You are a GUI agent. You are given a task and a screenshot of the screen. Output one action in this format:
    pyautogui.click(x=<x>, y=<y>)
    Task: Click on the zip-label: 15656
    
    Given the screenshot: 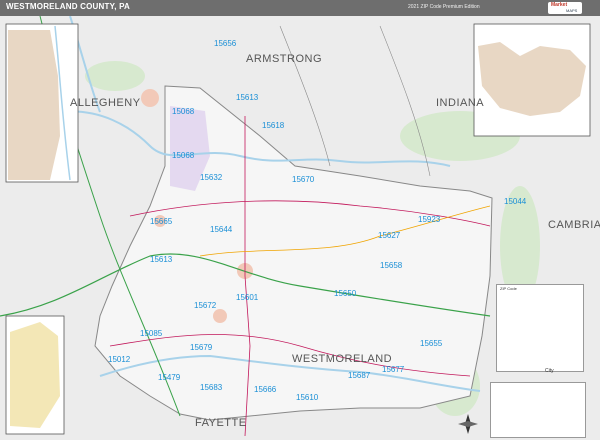 What is the action you would take?
    pyautogui.click(x=225, y=43)
    